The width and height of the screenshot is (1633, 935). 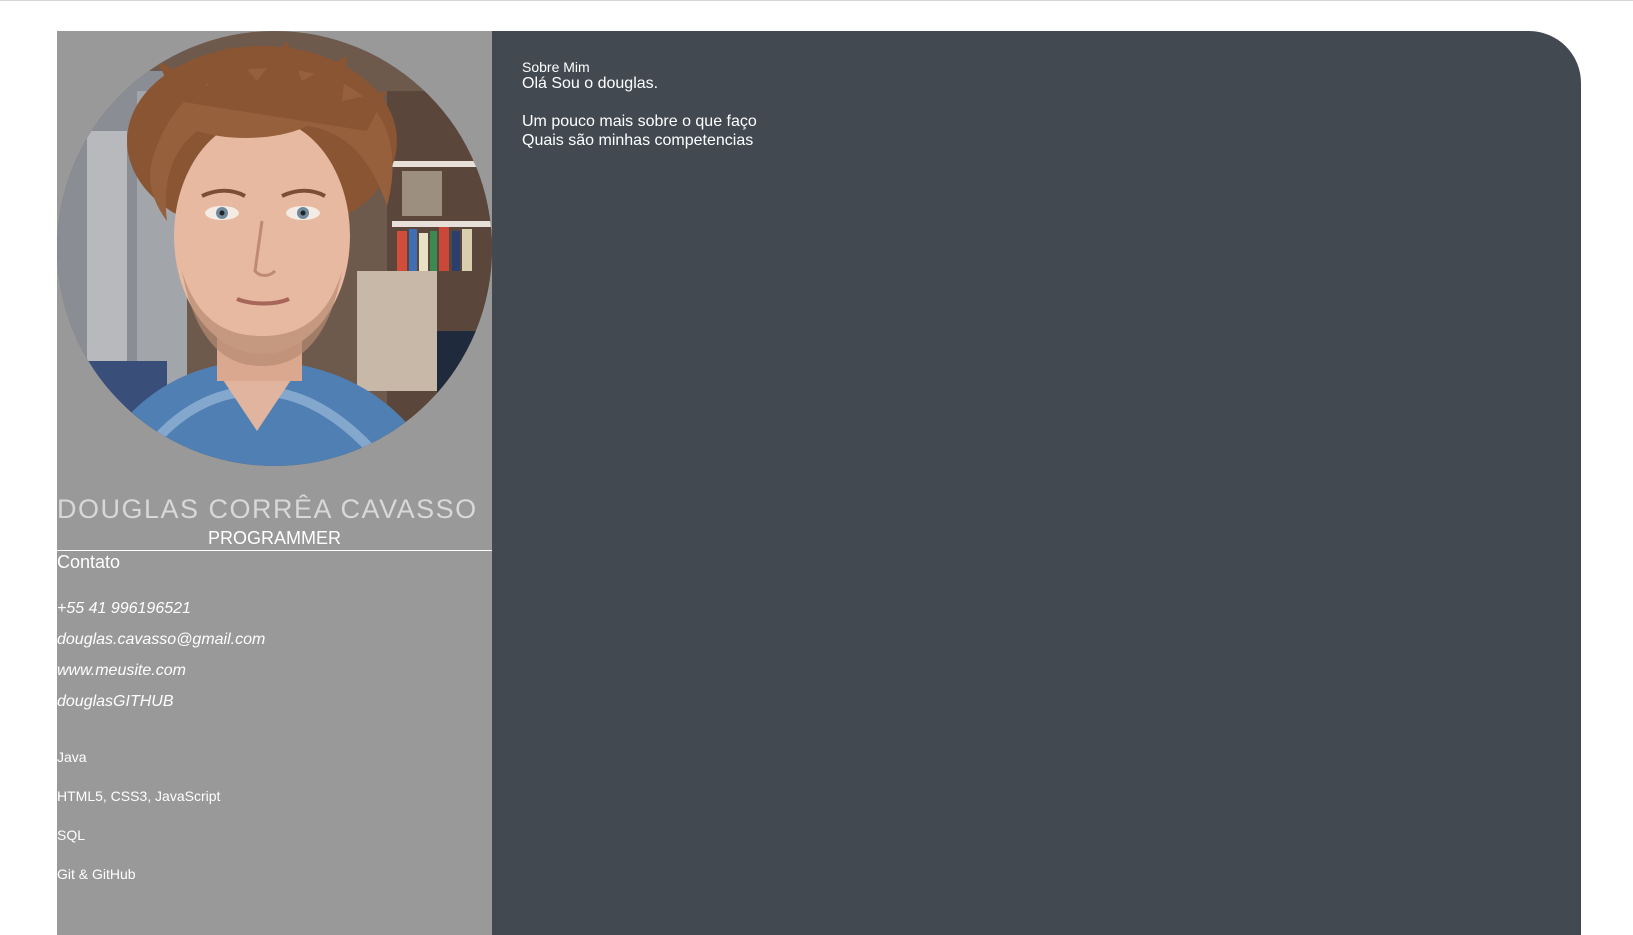 I want to click on profile-name: DOUGLAS CORRÊA CAVASSO, so click(x=267, y=509).